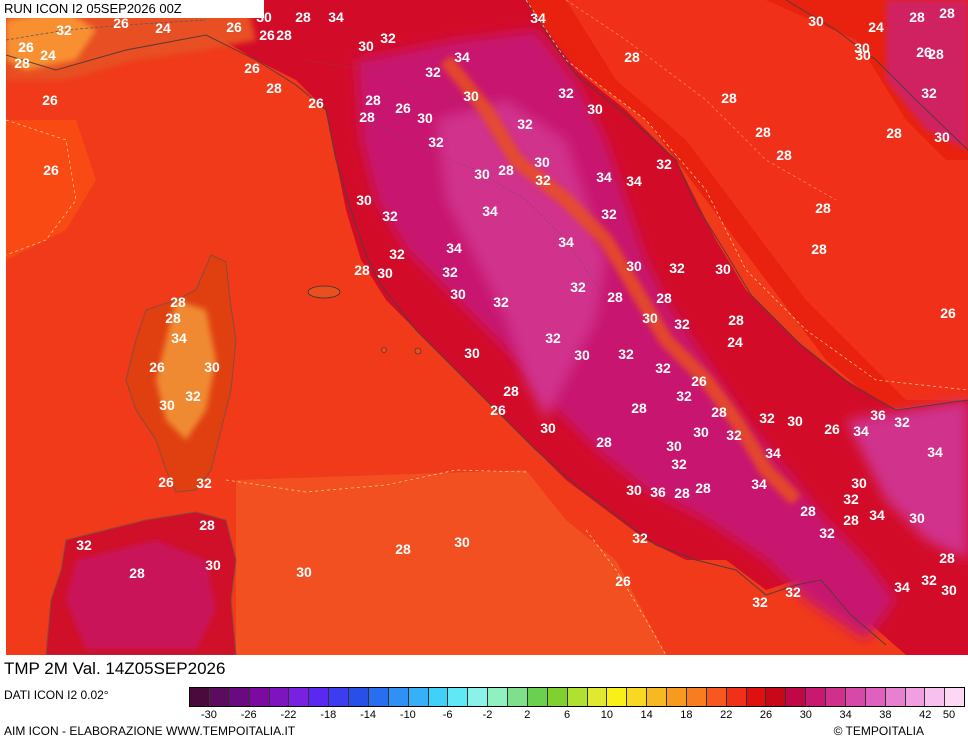  I want to click on scale-tick-label: 38, so click(885, 715).